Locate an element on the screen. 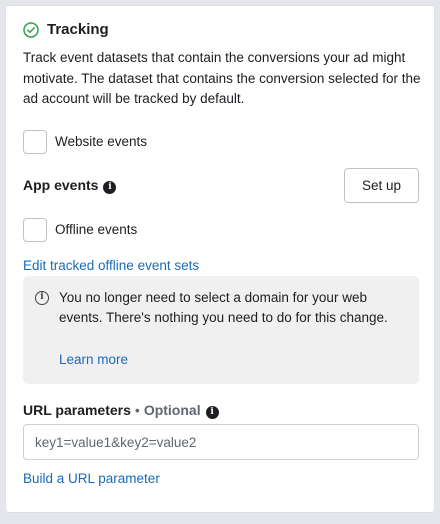  website-events-label: Website events is located at coordinates (101, 141).